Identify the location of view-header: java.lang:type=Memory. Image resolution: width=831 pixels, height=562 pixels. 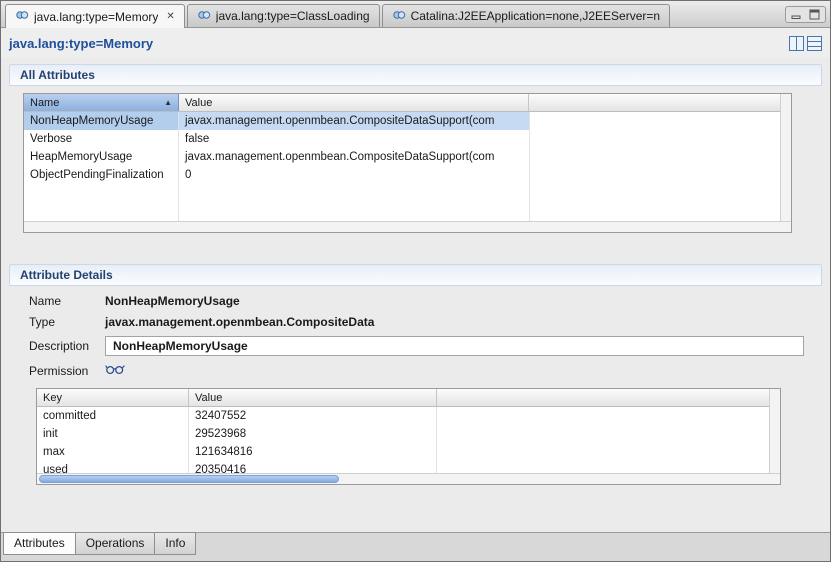
(415, 43).